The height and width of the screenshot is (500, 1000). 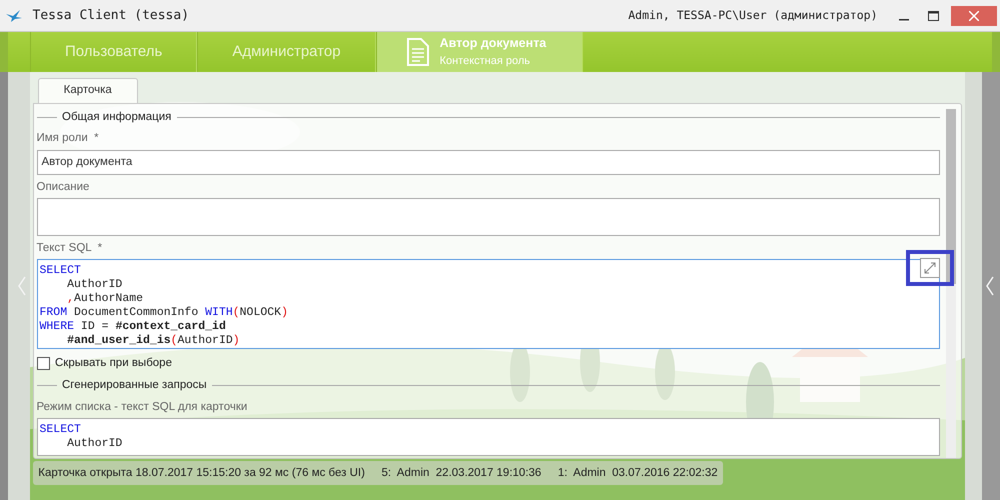 What do you see at coordinates (111, 15) in the screenshot?
I see `window-title: Tessa Client (tessa)` at bounding box center [111, 15].